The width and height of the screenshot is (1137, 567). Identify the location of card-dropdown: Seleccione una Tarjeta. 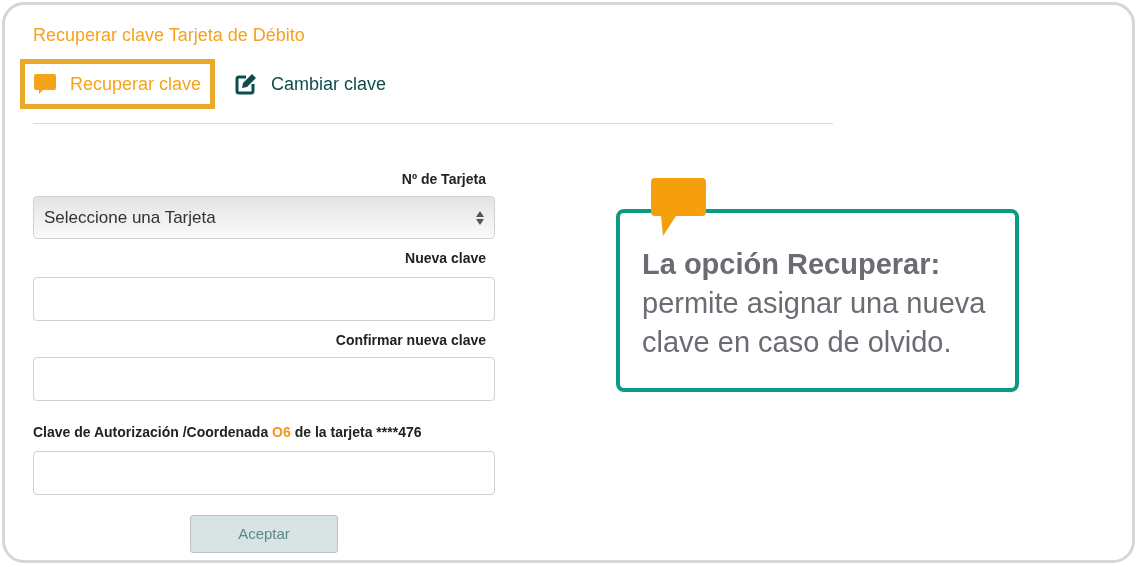
(264, 217).